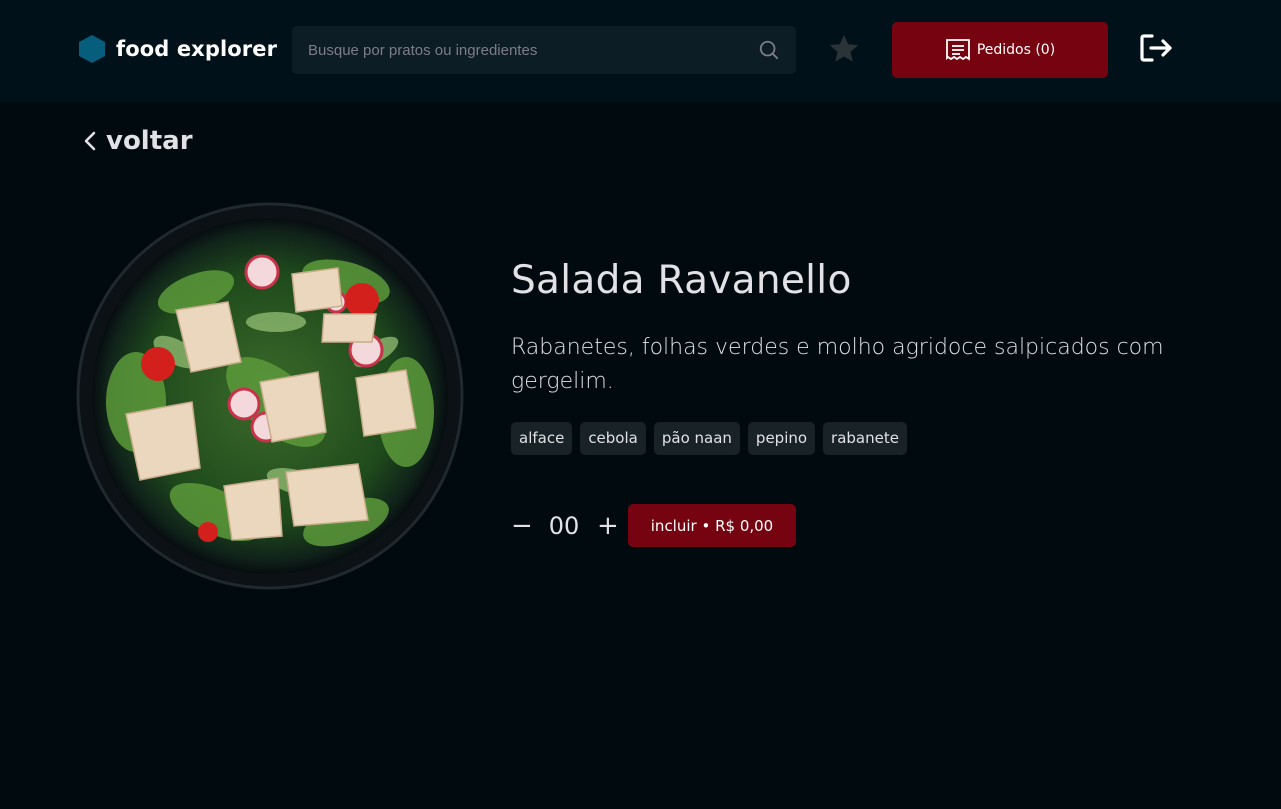 Image resolution: width=1281 pixels, height=809 pixels. Describe the element at coordinates (712, 525) in the screenshot. I see `add-to-order-button: incluir • R$ 0,00` at that location.